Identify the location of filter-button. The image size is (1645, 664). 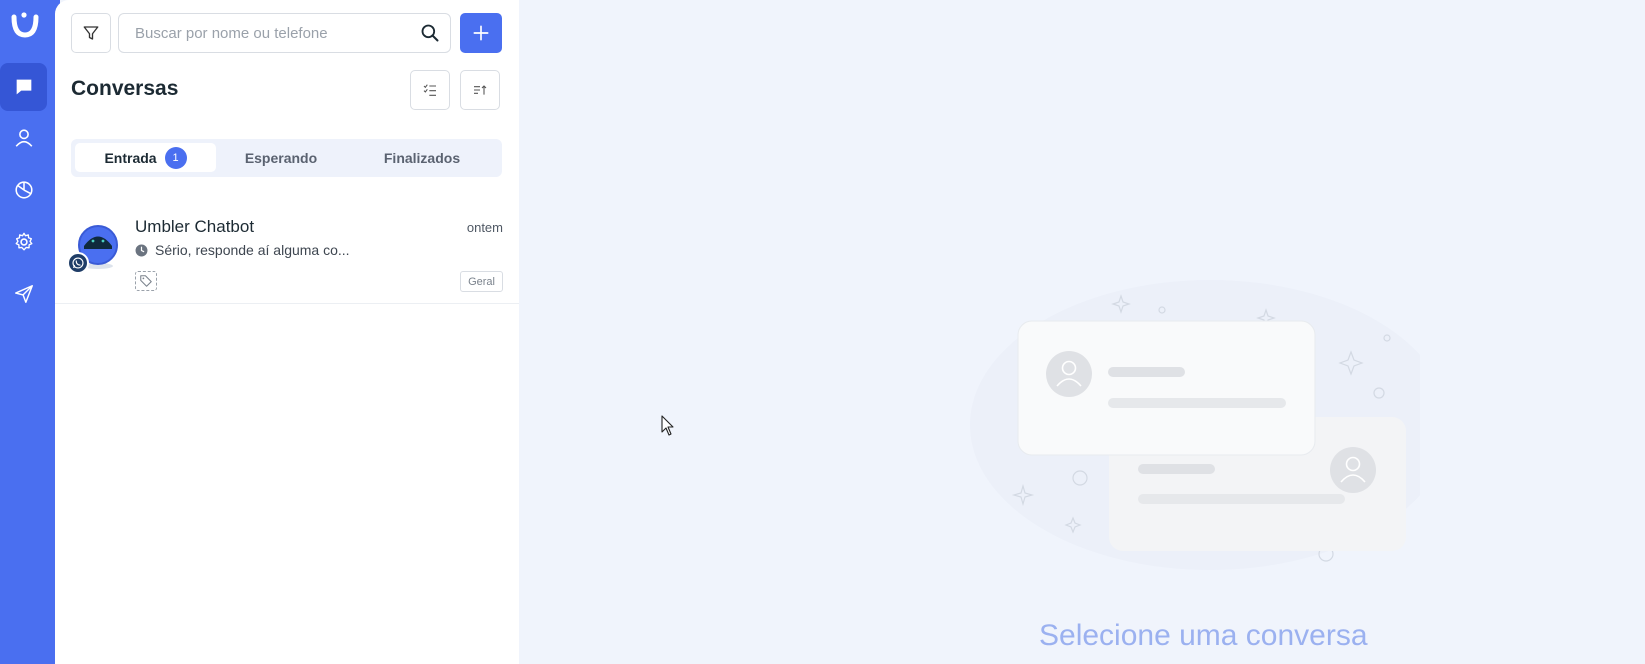
(91, 33).